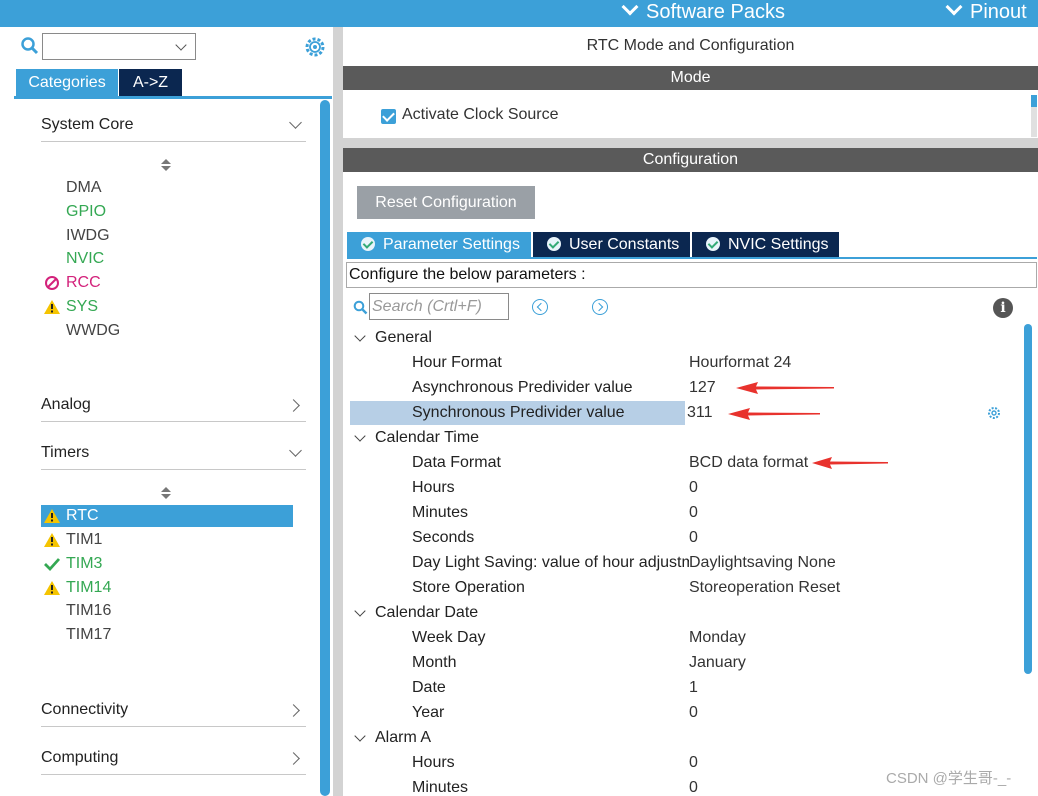 The image size is (1038, 796). I want to click on peripheral-nvic: NVIC, so click(167, 259).